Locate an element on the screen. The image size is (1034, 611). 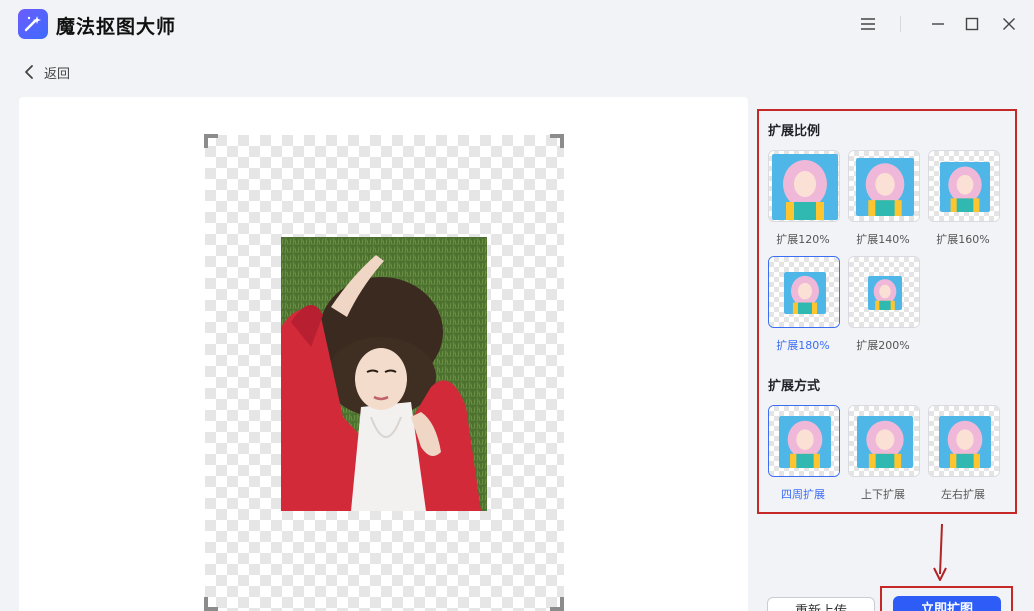
ratio-label-120: 扩展120% is located at coordinates (803, 239).